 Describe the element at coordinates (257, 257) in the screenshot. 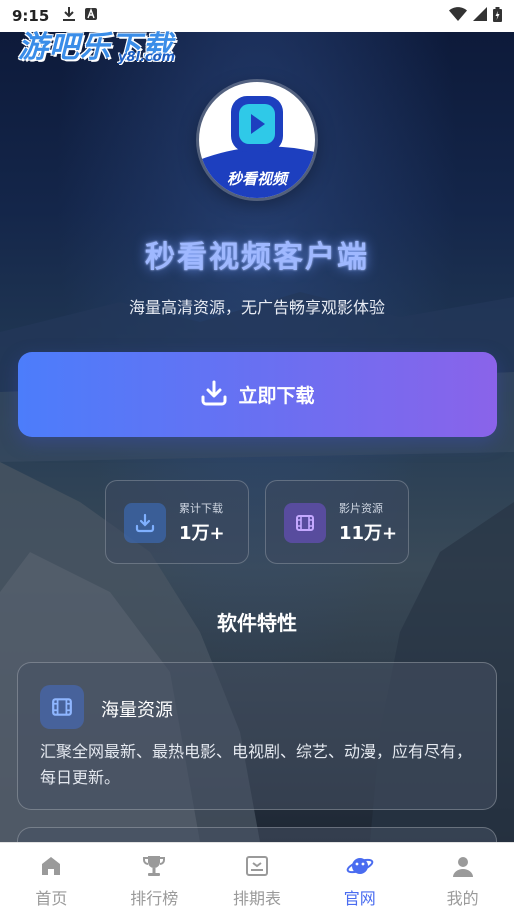

I see `app-title: 秒看视频客户端` at that location.